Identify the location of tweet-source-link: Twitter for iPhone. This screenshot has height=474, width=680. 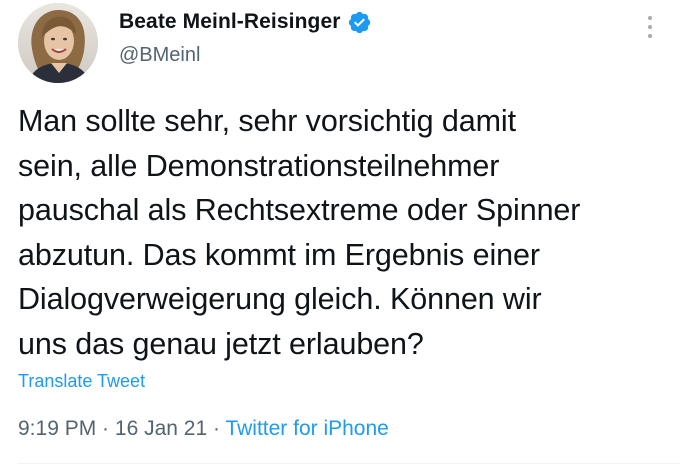
(306, 428).